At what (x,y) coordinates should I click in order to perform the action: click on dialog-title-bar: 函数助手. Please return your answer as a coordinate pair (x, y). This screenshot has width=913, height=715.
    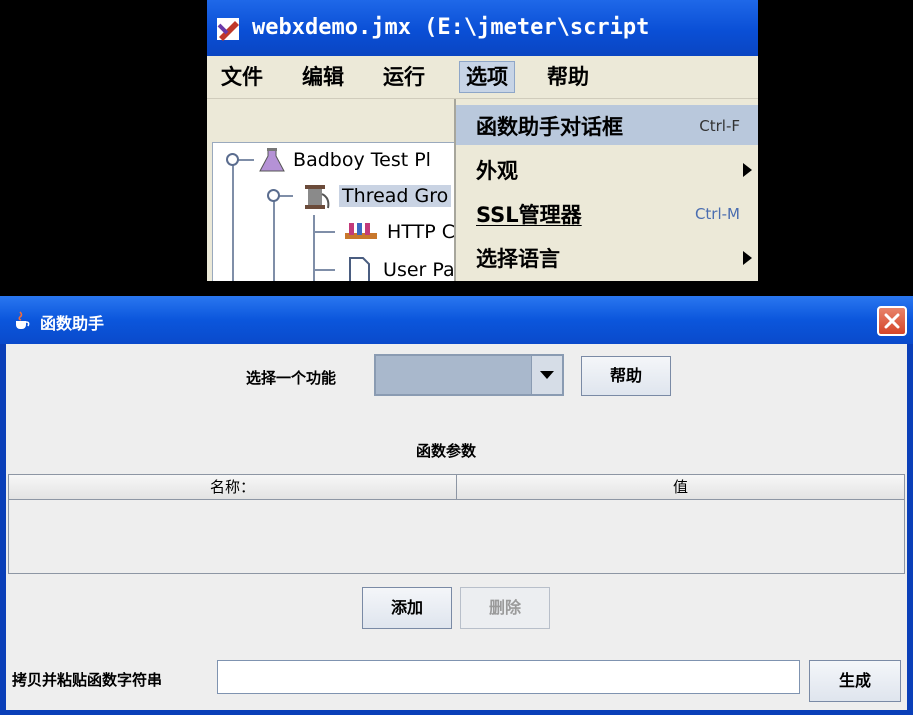
    Looking at the image, I should click on (456, 320).